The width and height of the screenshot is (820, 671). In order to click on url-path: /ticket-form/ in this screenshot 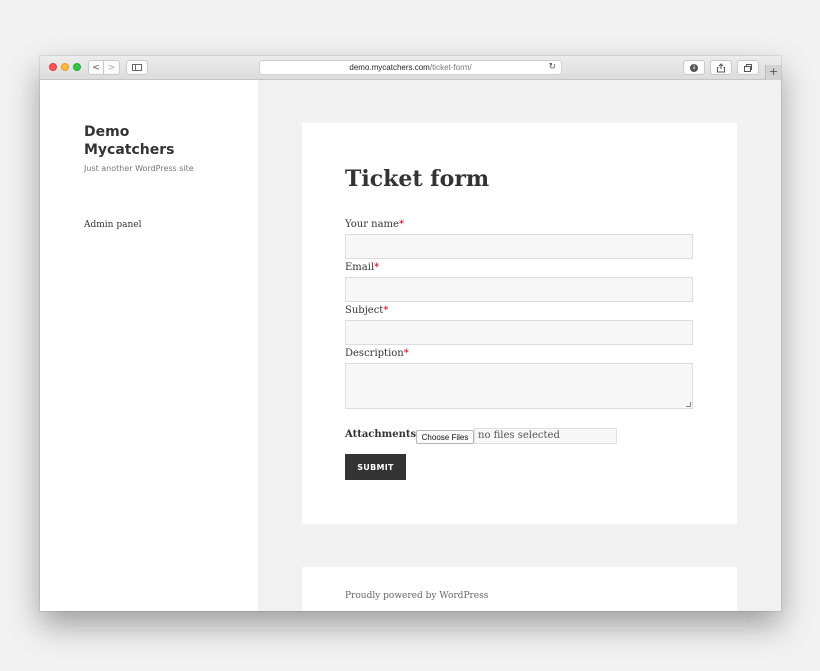, I will do `click(450, 67)`.